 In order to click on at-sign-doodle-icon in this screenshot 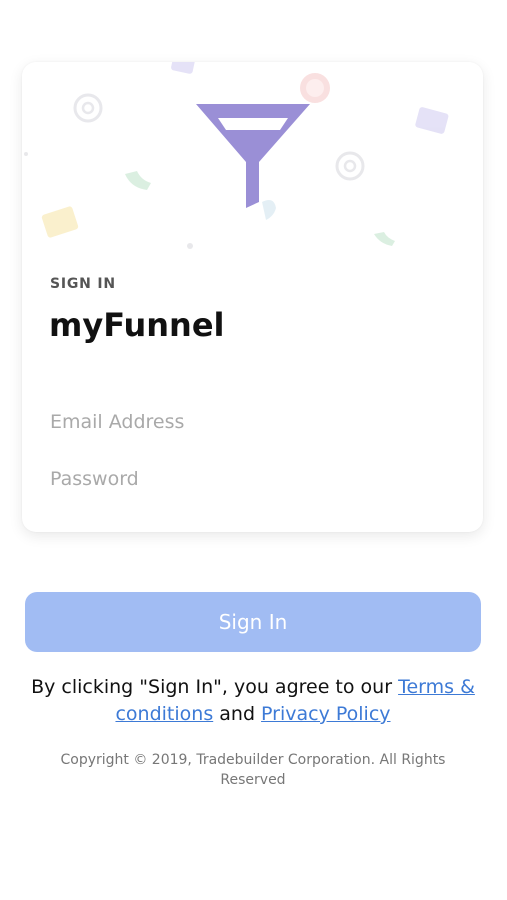, I will do `click(88, 108)`.